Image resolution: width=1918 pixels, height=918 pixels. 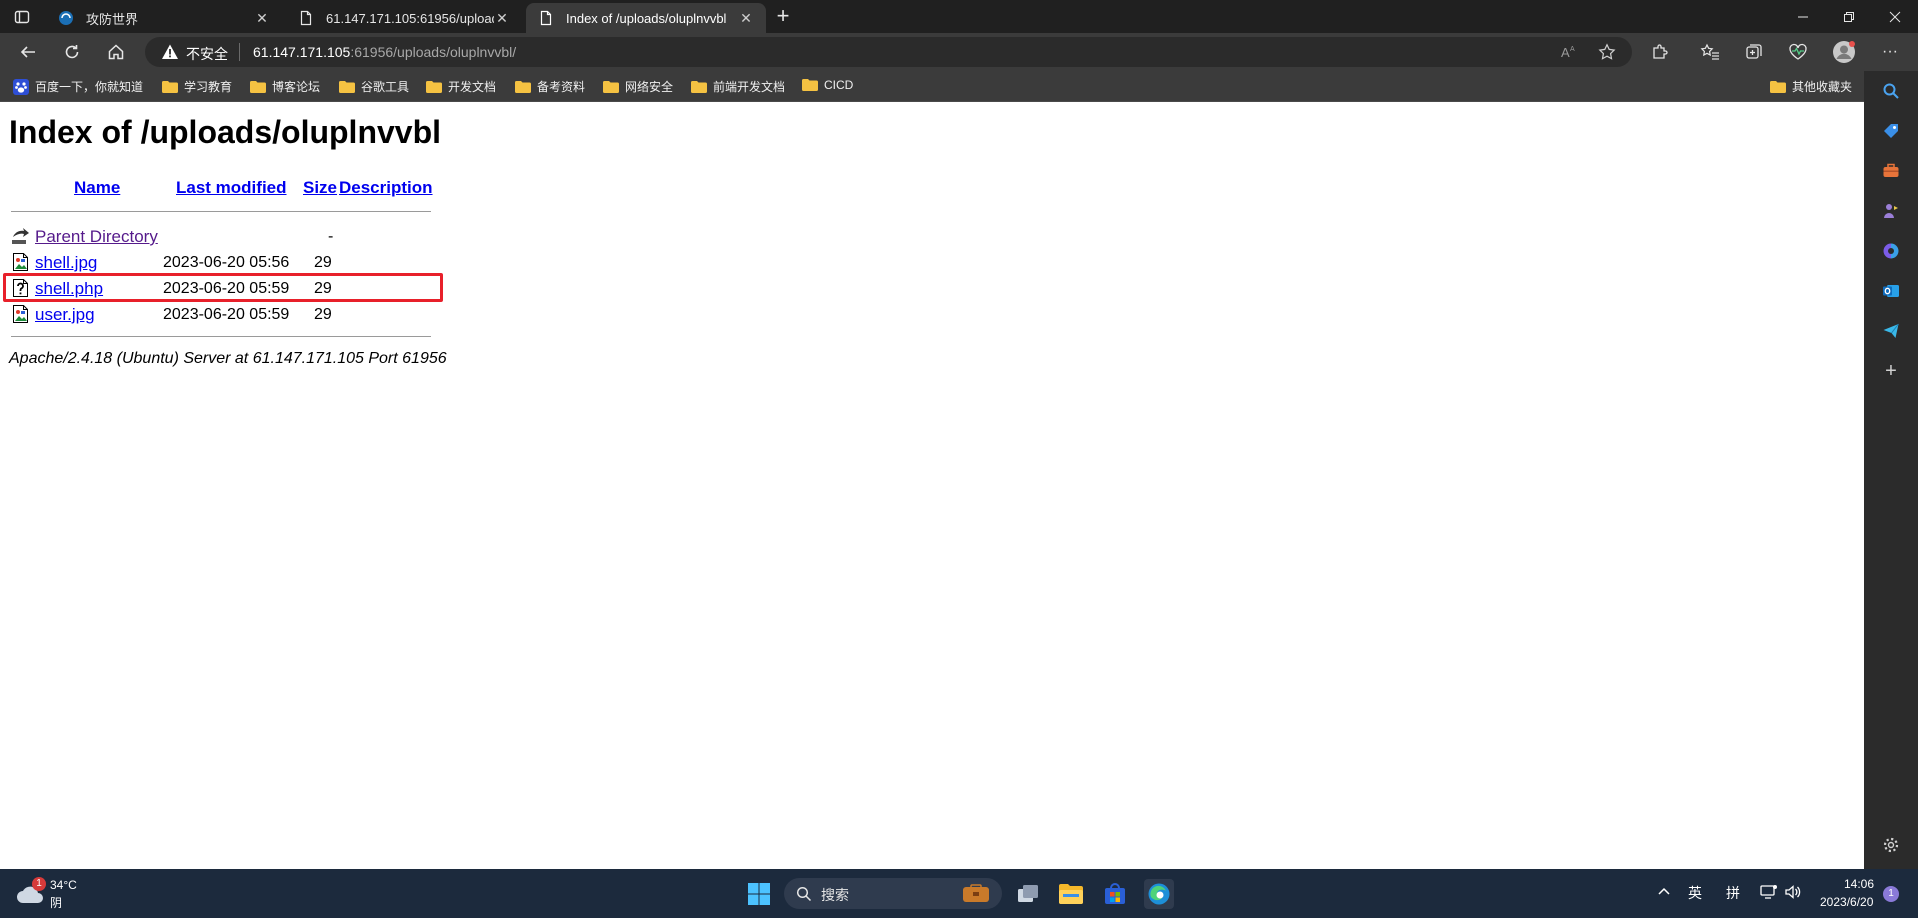 I want to click on url-path: :61956/uploads/oluplnvvbl/, so click(x=433, y=52).